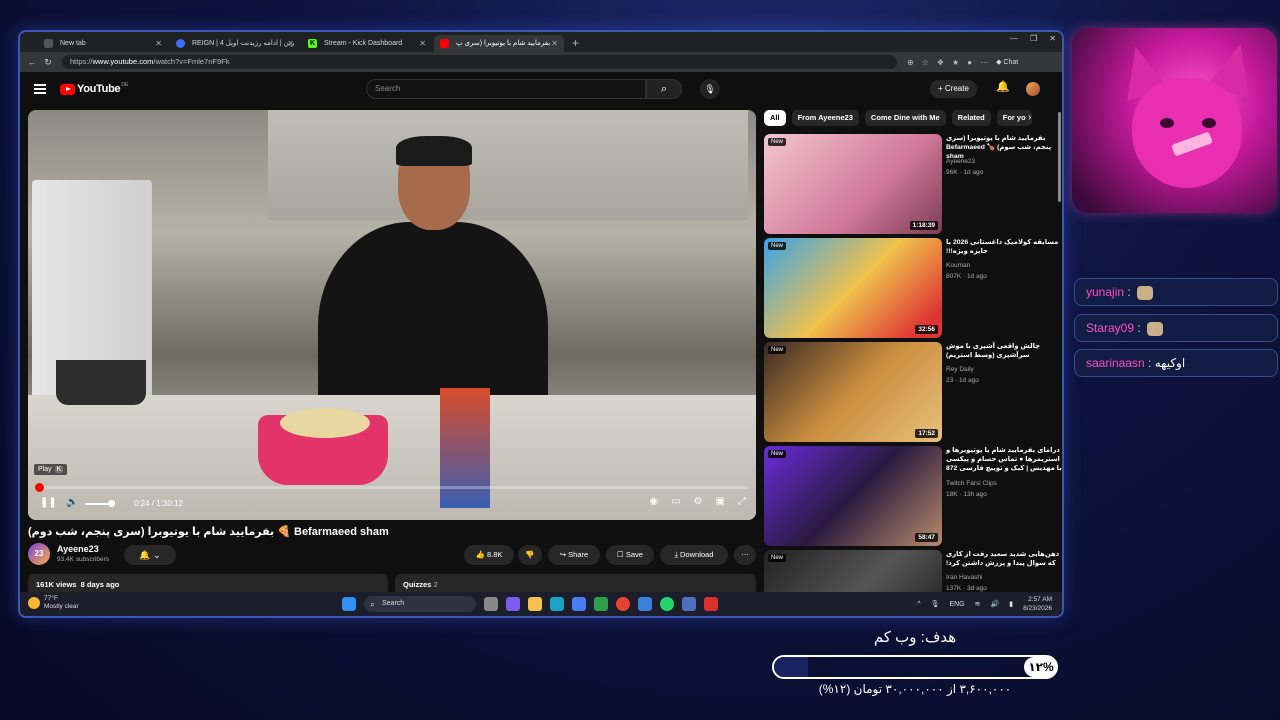  What do you see at coordinates (48, 62) in the screenshot?
I see `reload-icon: ↻` at bounding box center [48, 62].